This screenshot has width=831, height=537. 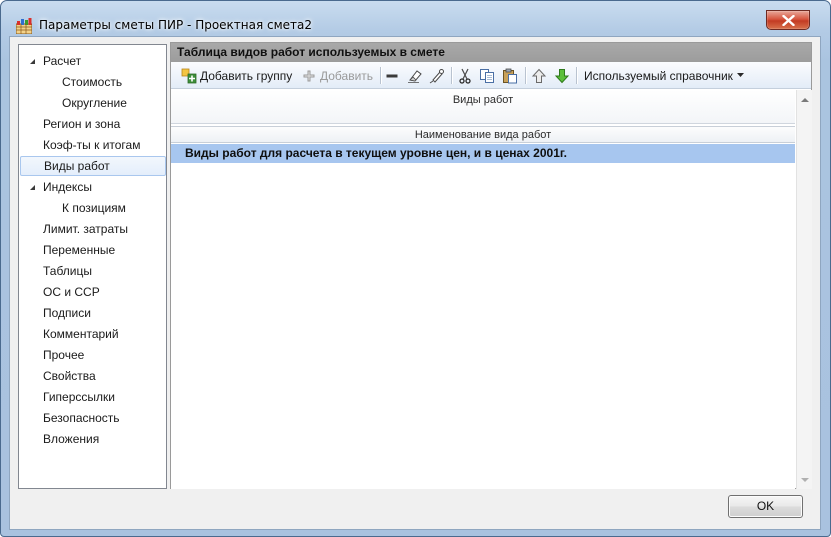 What do you see at coordinates (67, 187) in the screenshot?
I see `sidebar-item-label: Индексы` at bounding box center [67, 187].